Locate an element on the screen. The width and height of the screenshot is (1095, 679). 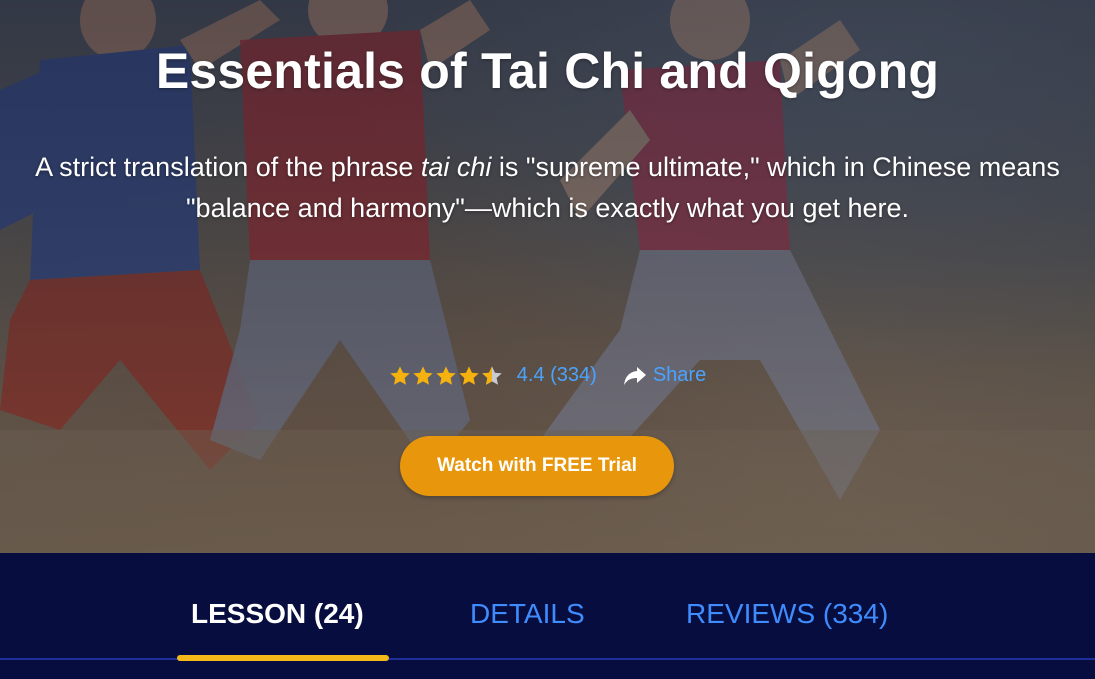
star-rating is located at coordinates (446, 376).